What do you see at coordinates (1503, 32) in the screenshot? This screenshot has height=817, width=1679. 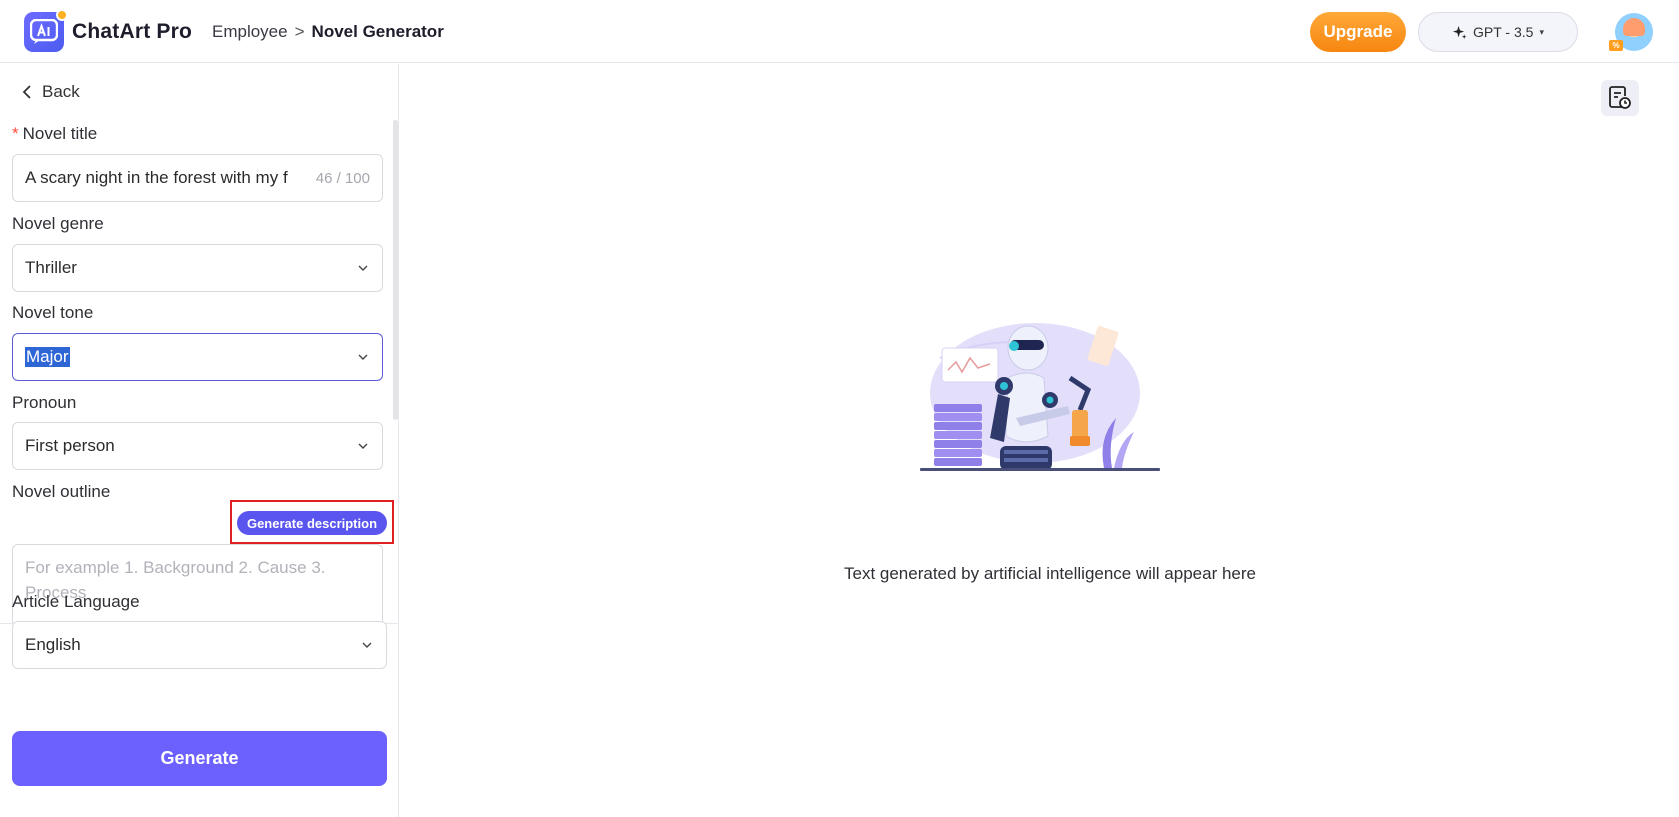 I see `model-label: GPT - 3.5` at bounding box center [1503, 32].